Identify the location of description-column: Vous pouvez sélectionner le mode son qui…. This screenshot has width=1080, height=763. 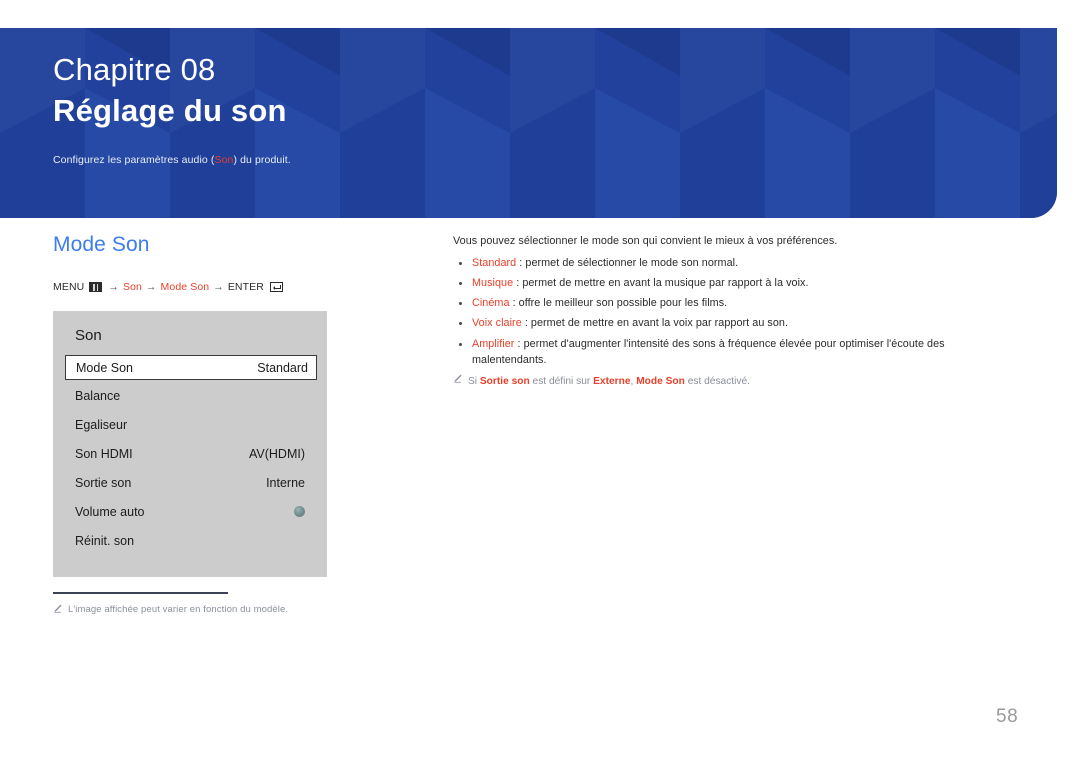
(718, 311).